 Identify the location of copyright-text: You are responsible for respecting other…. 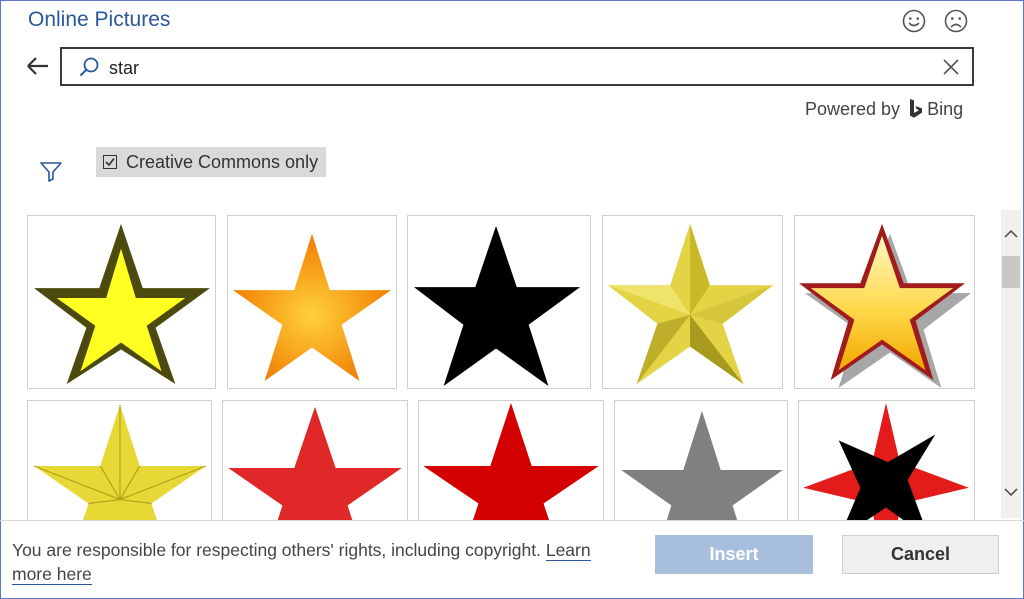
(276, 550).